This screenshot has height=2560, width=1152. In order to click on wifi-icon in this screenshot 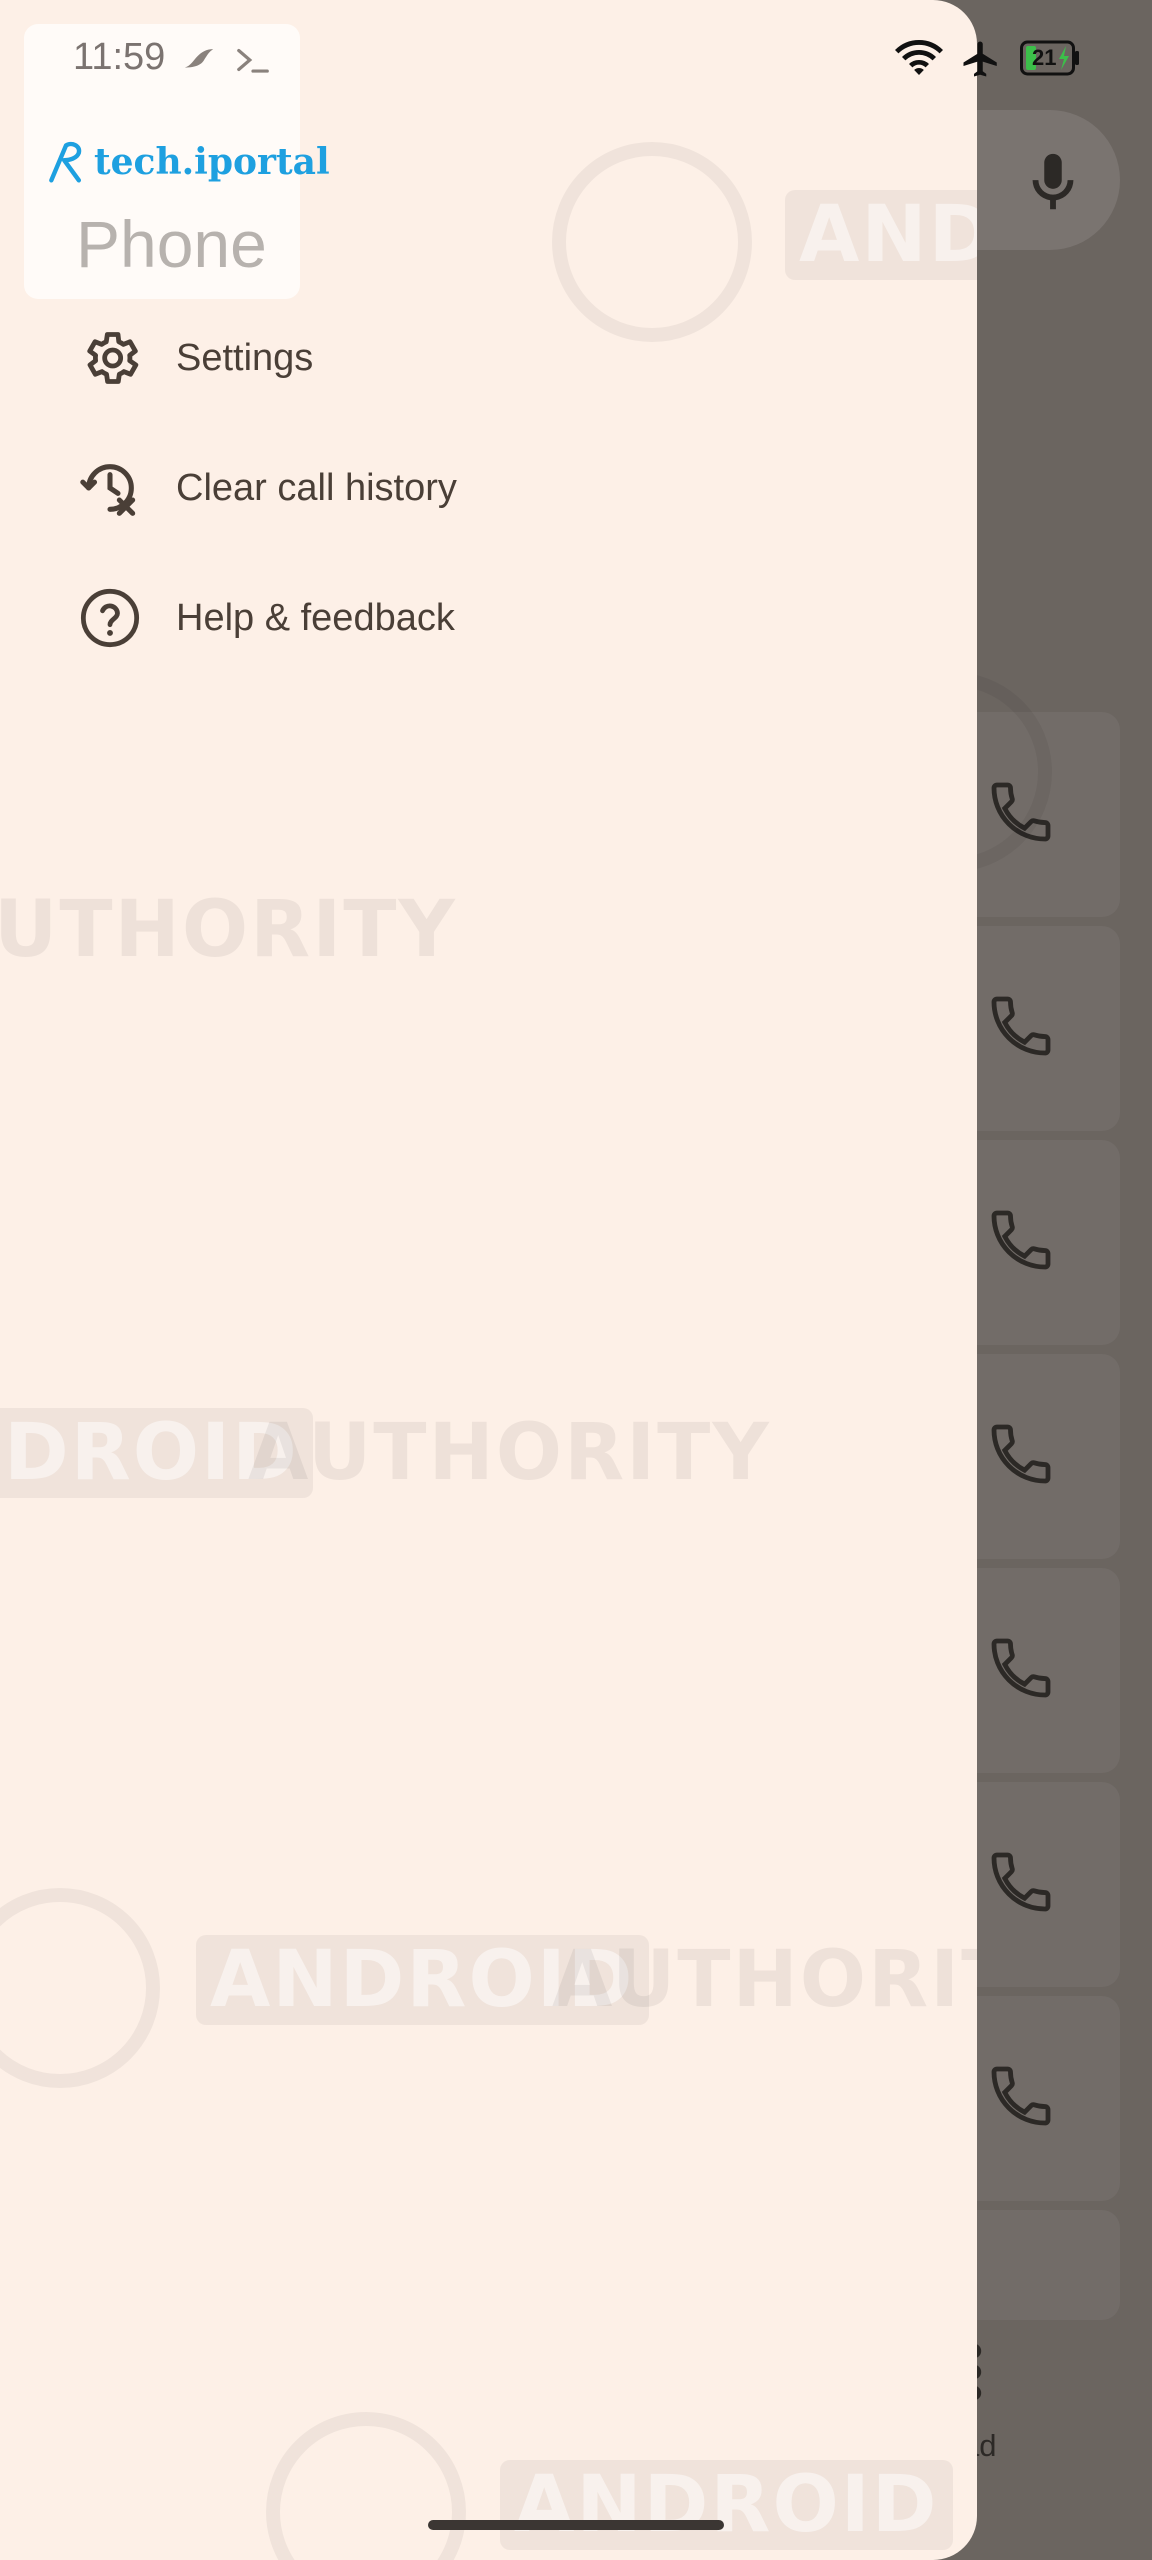, I will do `click(919, 57)`.